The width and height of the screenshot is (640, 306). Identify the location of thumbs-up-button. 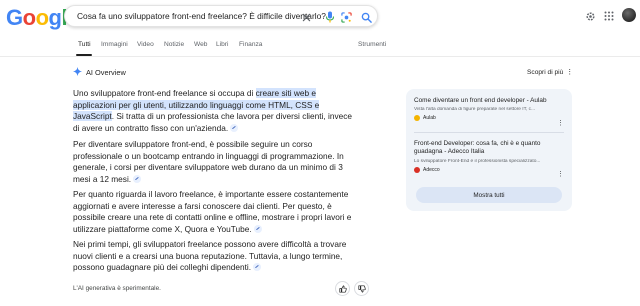
(342, 288).